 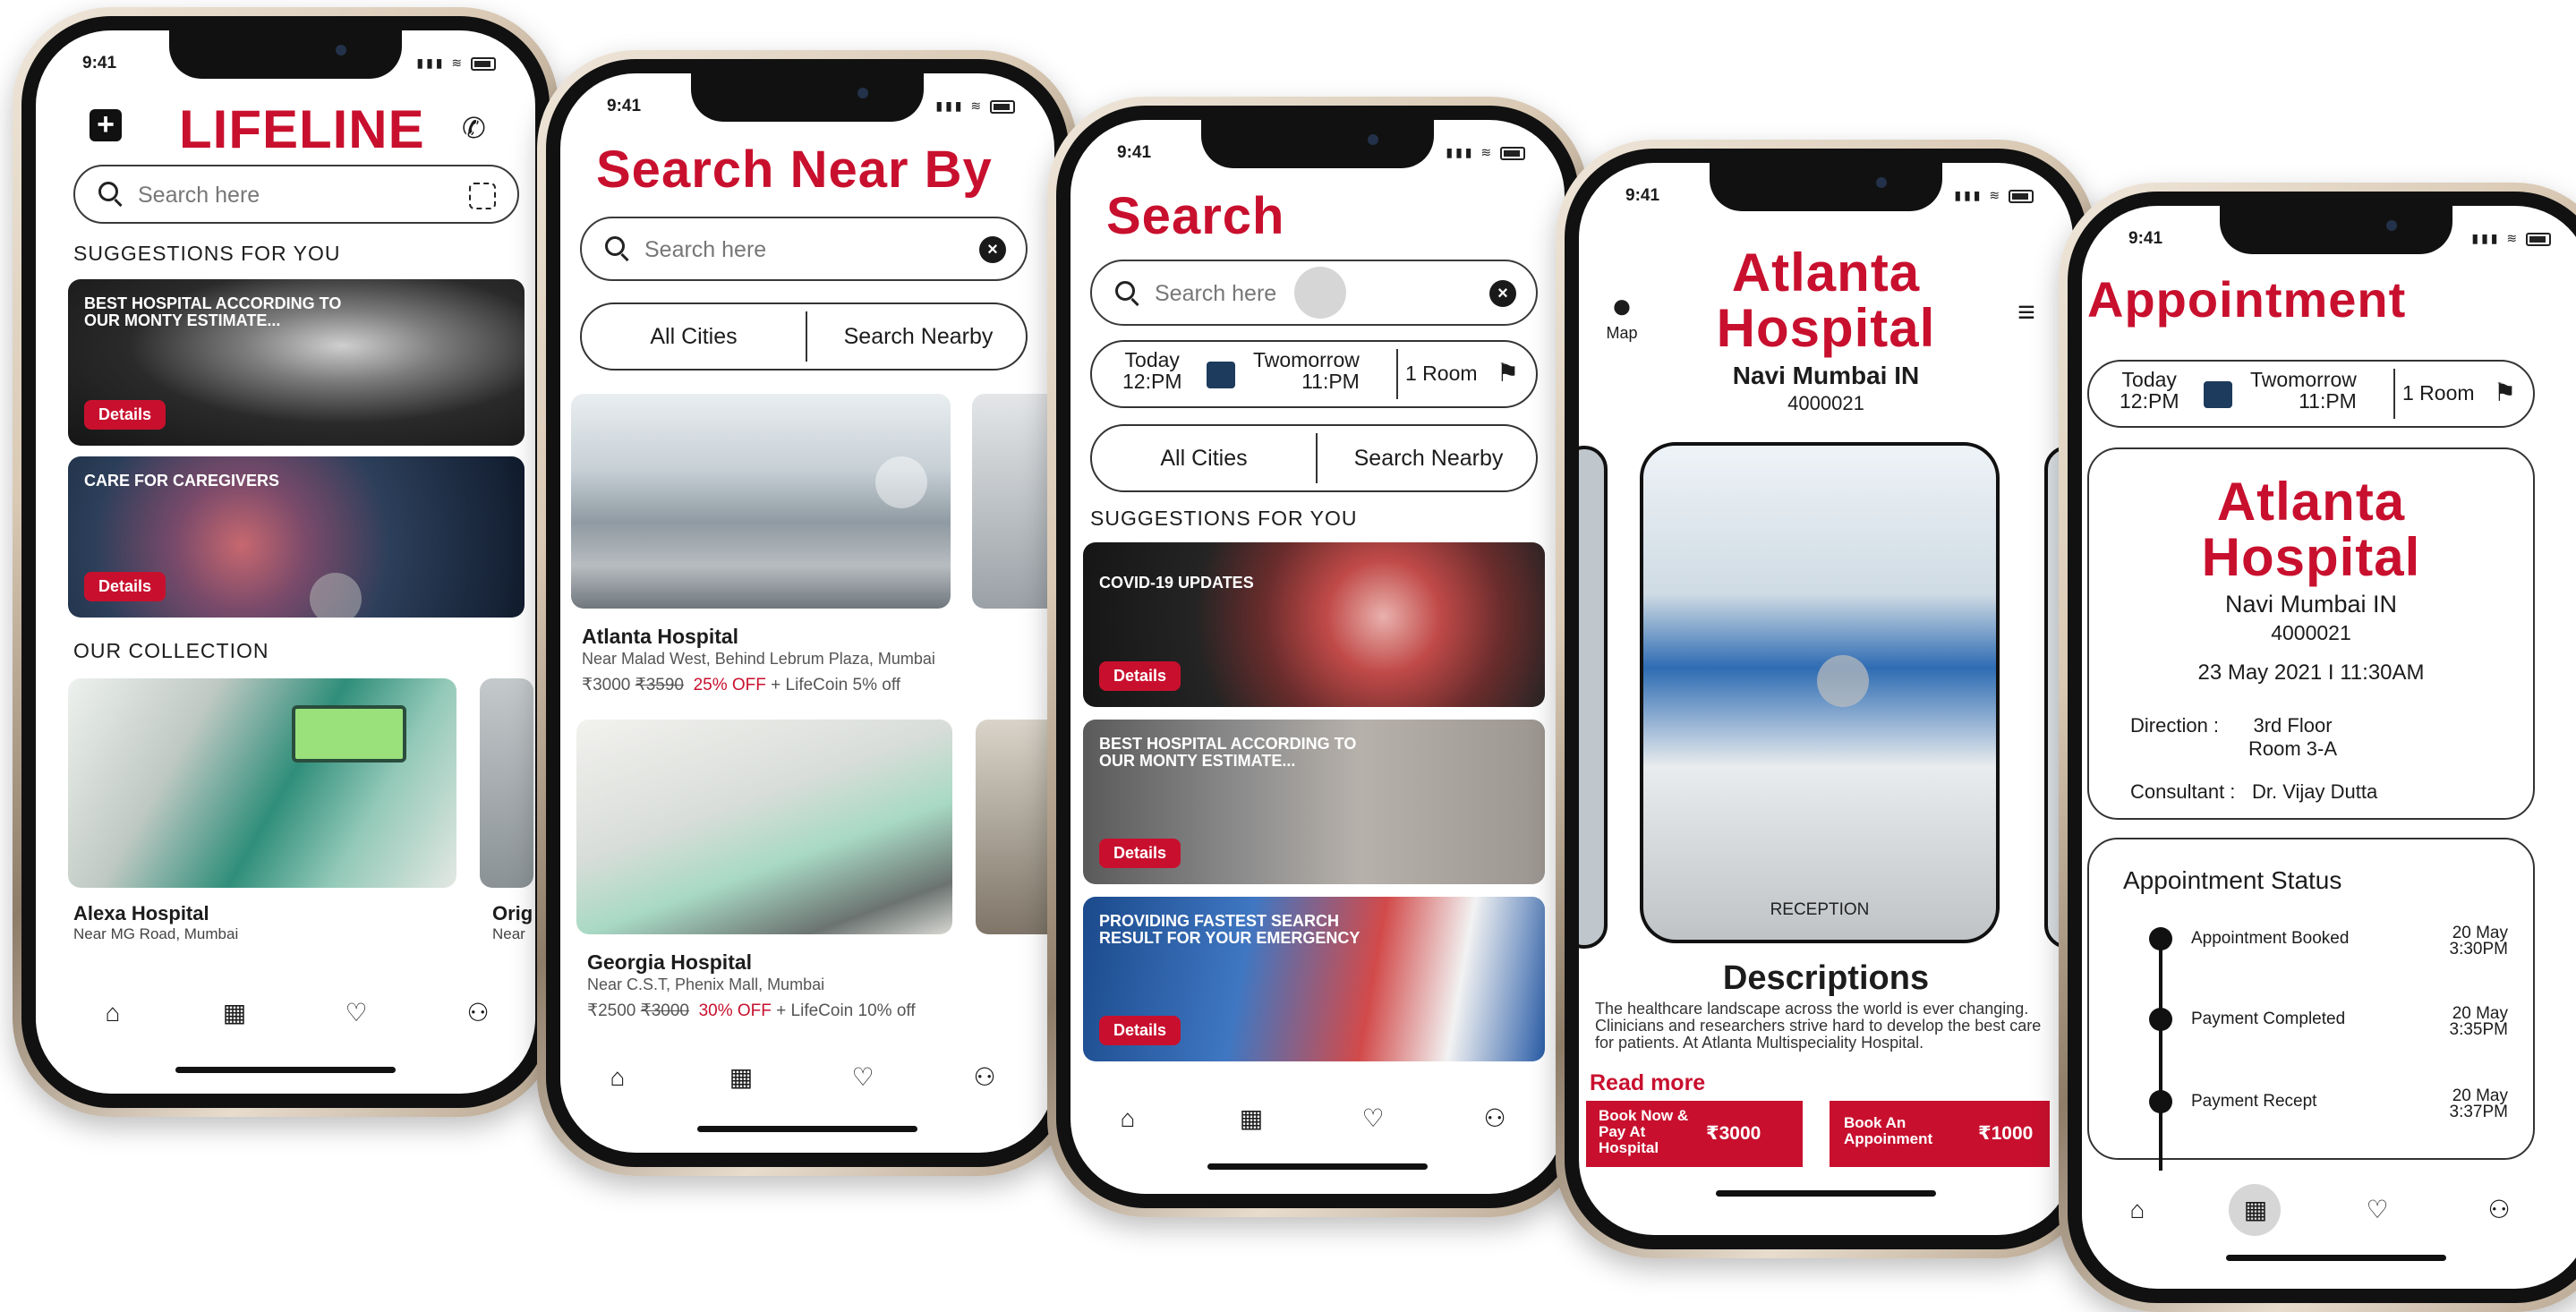 I want to click on timeline-dot, so click(x=2160, y=938).